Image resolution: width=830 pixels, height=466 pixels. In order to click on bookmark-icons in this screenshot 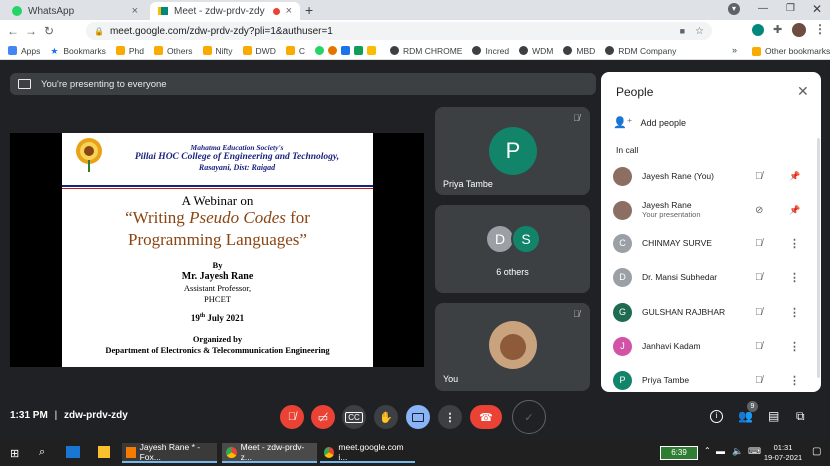, I will do `click(347, 50)`.